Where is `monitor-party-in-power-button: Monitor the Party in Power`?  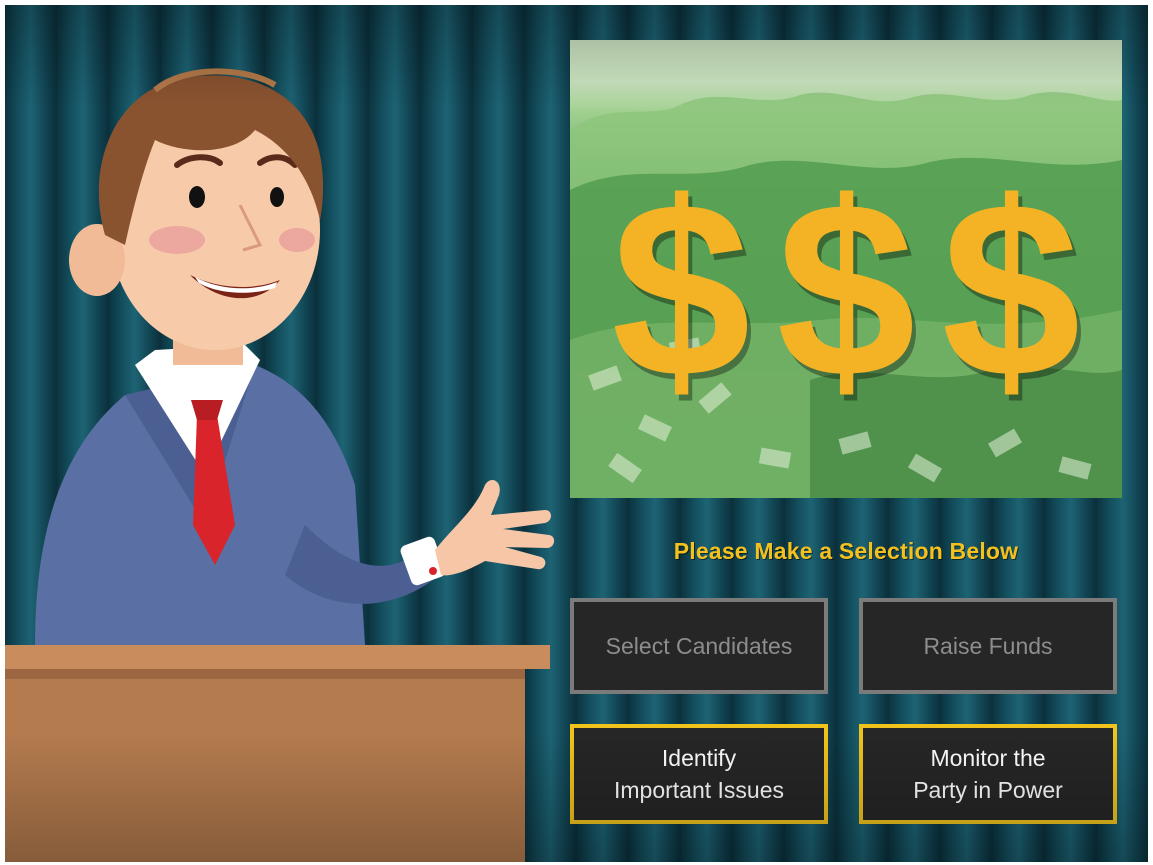
monitor-party-in-power-button: Monitor the Party in Power is located at coordinates (988, 774).